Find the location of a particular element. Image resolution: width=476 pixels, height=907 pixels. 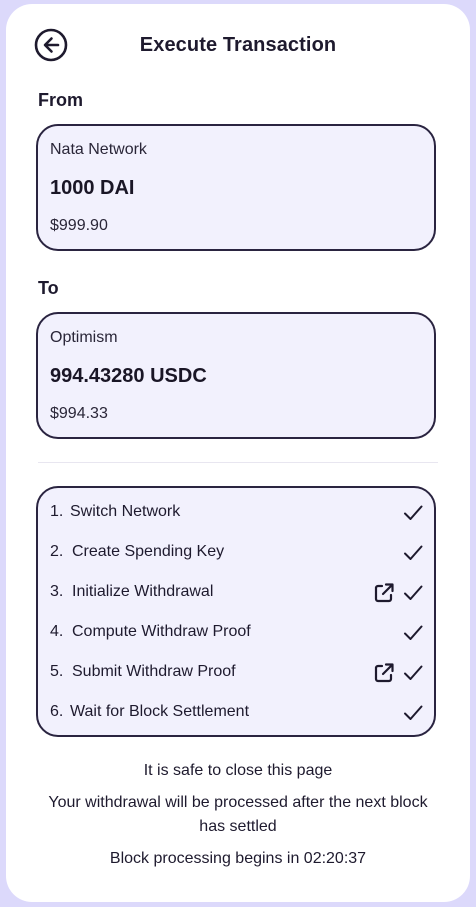

from-fiat-value: $999.90 is located at coordinates (79, 225).